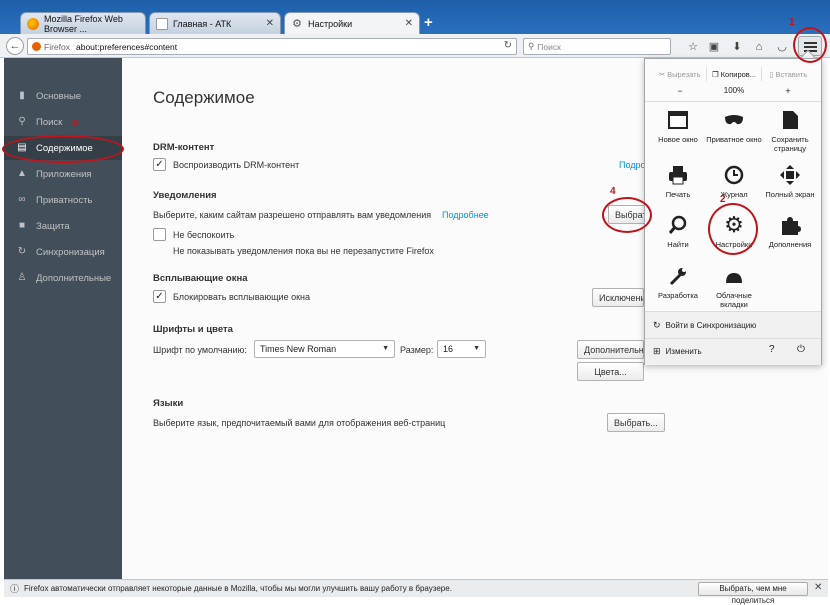 This screenshot has width=830, height=605. Describe the element at coordinates (465, 215) in the screenshot. I see `notifications-learn-more-link: Подробнее` at that location.